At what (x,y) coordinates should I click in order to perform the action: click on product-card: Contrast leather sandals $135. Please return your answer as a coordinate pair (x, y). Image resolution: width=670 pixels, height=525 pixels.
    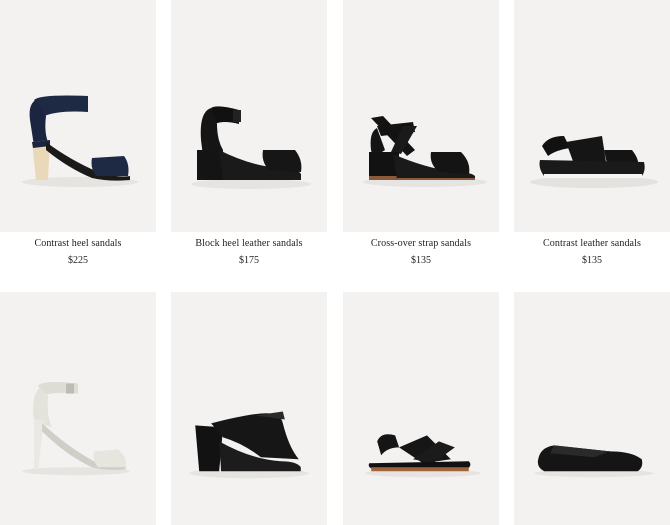
    Looking at the image, I should click on (592, 133).